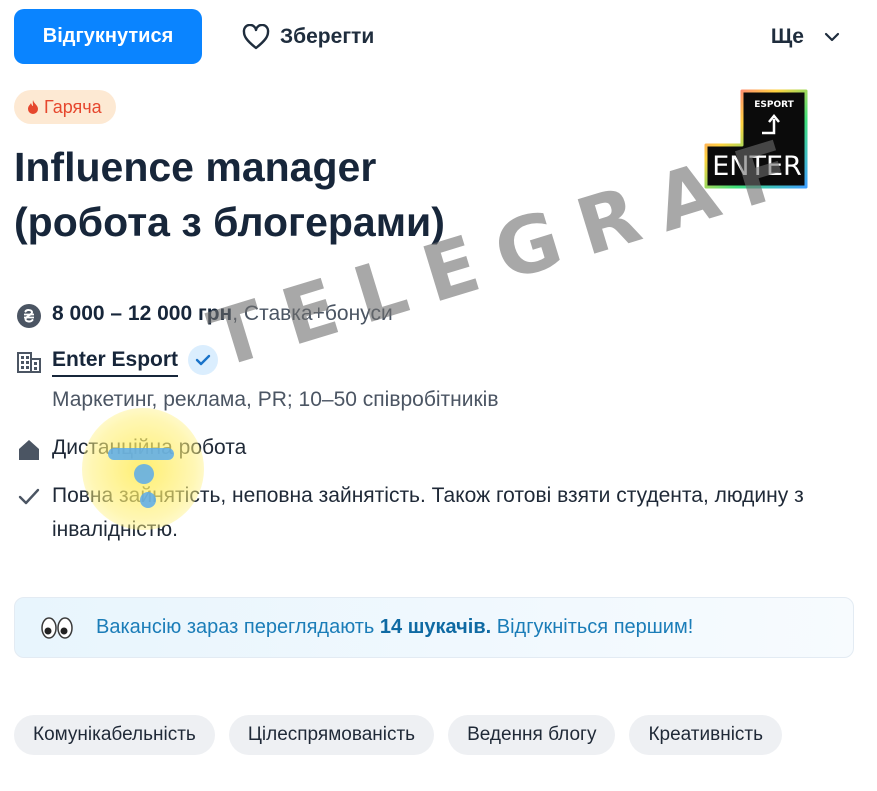  I want to click on skill-tag: Комунікабельність, so click(114, 735).